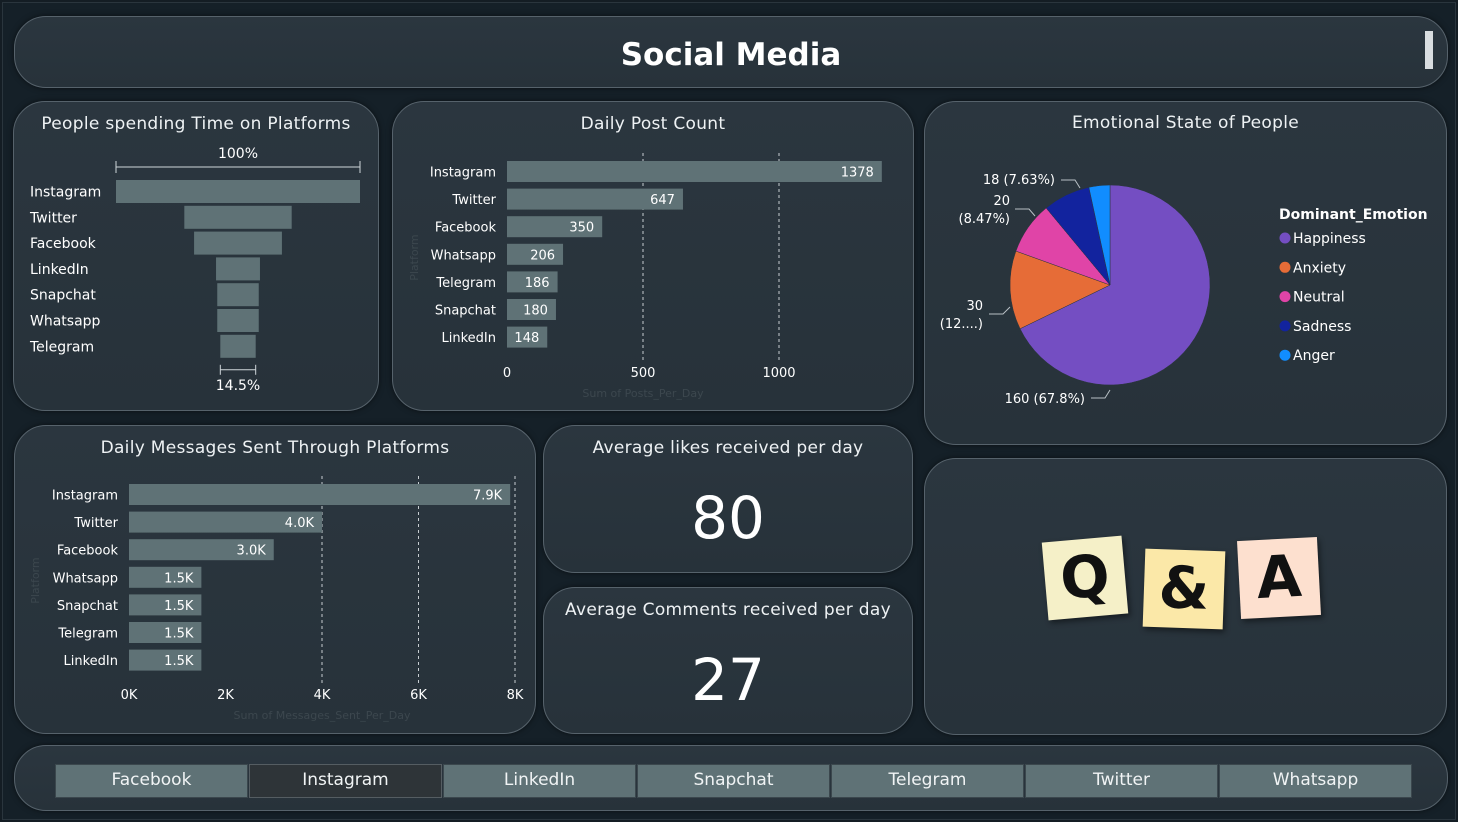 This screenshot has height=822, width=1458. What do you see at coordinates (643, 373) in the screenshot?
I see `posts-tick-1: 500` at bounding box center [643, 373].